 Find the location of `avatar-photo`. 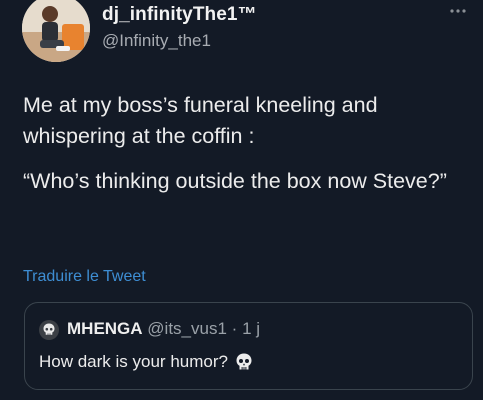

avatar-photo is located at coordinates (56, 31).